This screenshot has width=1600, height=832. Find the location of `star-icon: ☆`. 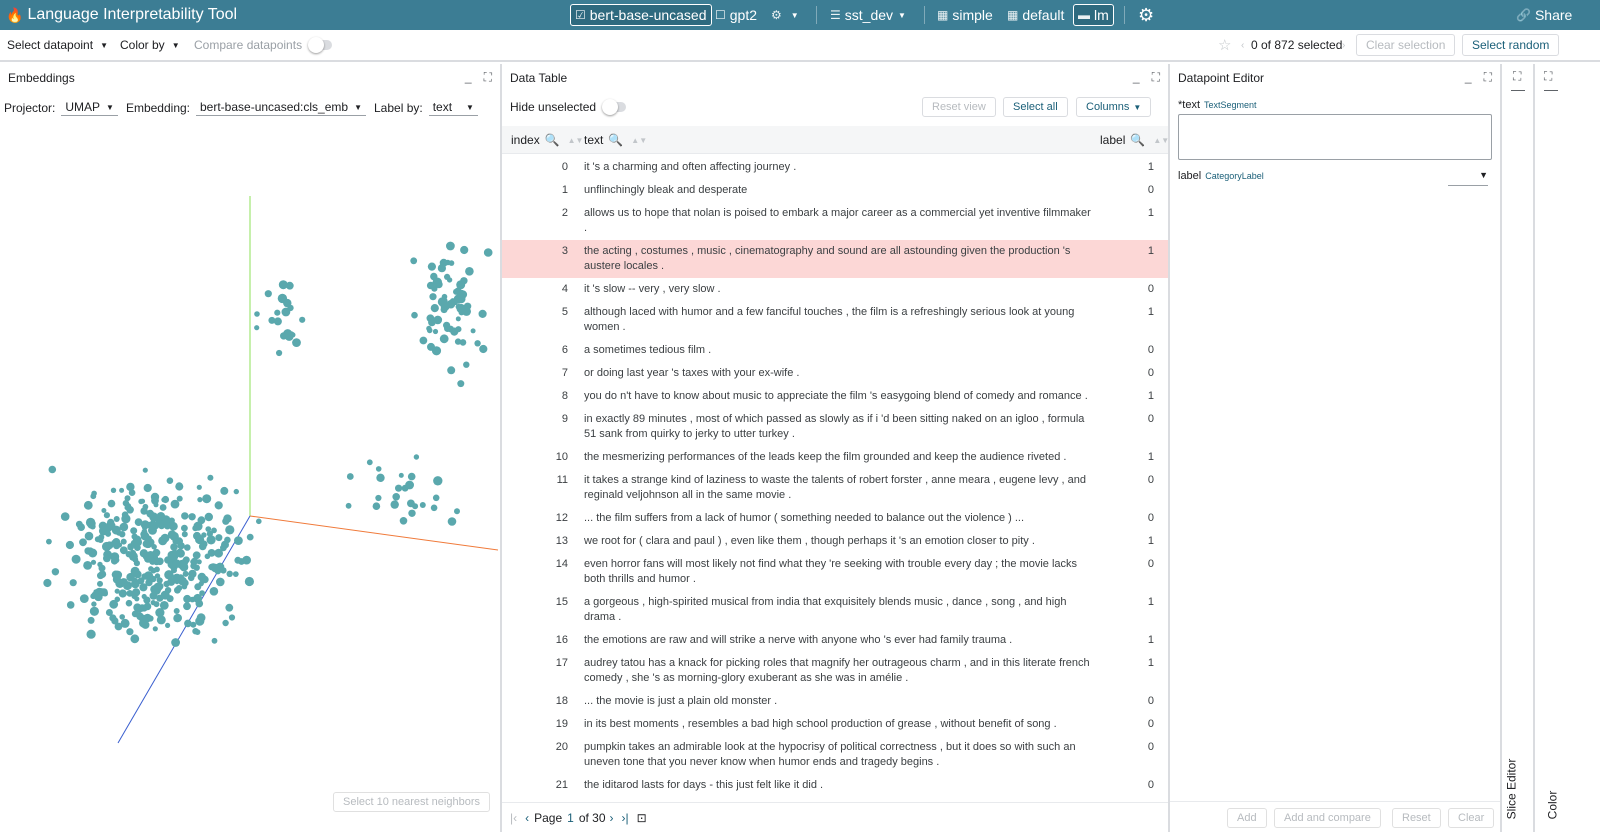

star-icon: ☆ is located at coordinates (1224, 45).